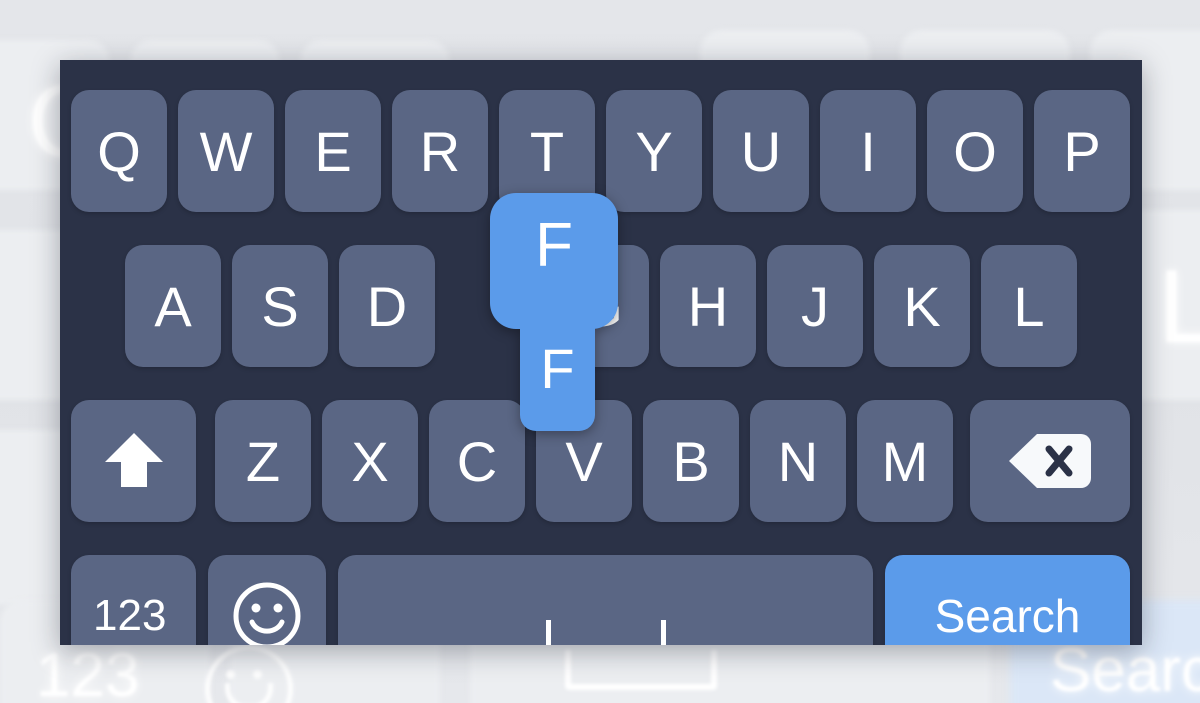 The width and height of the screenshot is (1200, 703). Describe the element at coordinates (1082, 151) in the screenshot. I see `key-p: P` at that location.